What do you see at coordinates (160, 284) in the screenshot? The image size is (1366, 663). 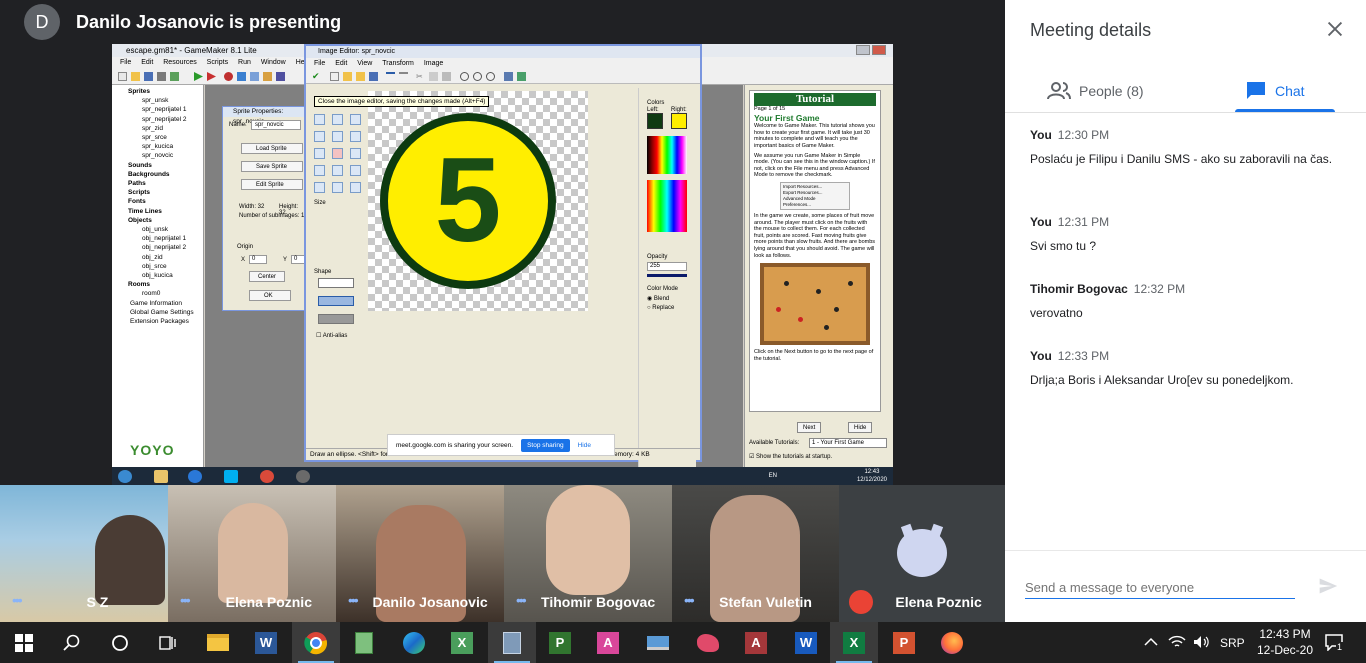 I see `tree-item: Rooms` at bounding box center [160, 284].